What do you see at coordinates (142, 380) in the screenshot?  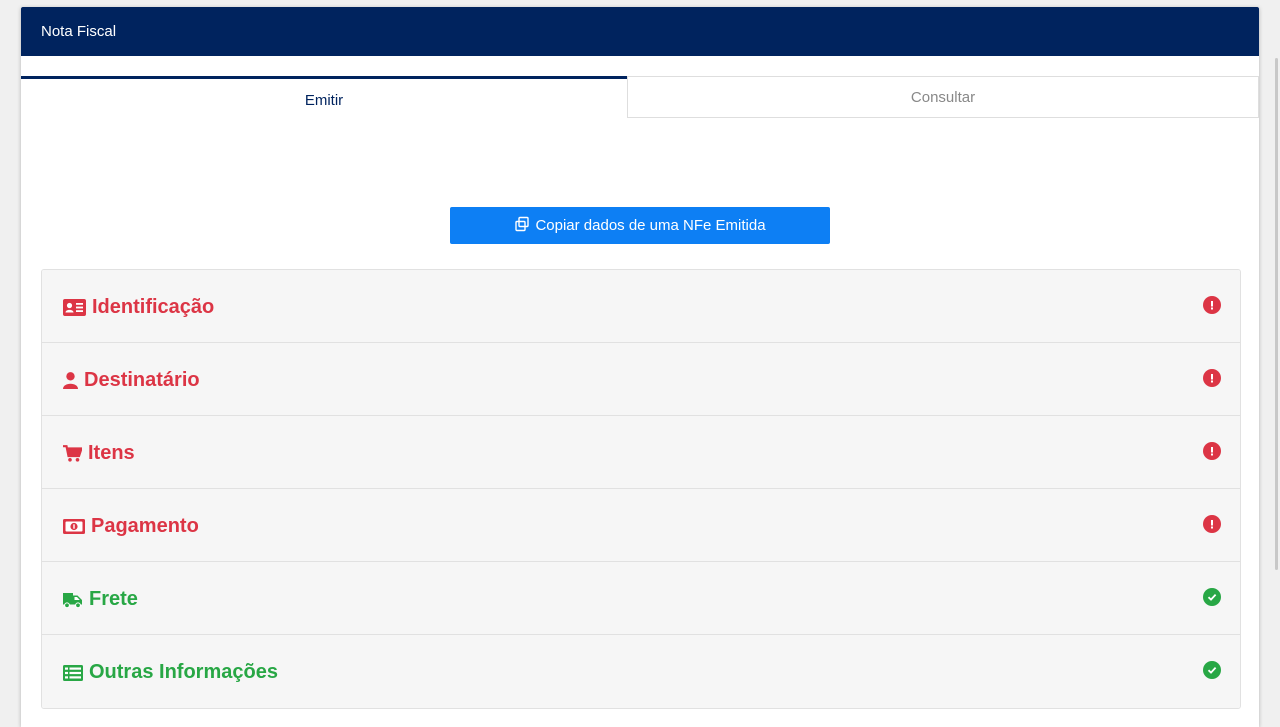 I see `section-label: Destinatário` at bounding box center [142, 380].